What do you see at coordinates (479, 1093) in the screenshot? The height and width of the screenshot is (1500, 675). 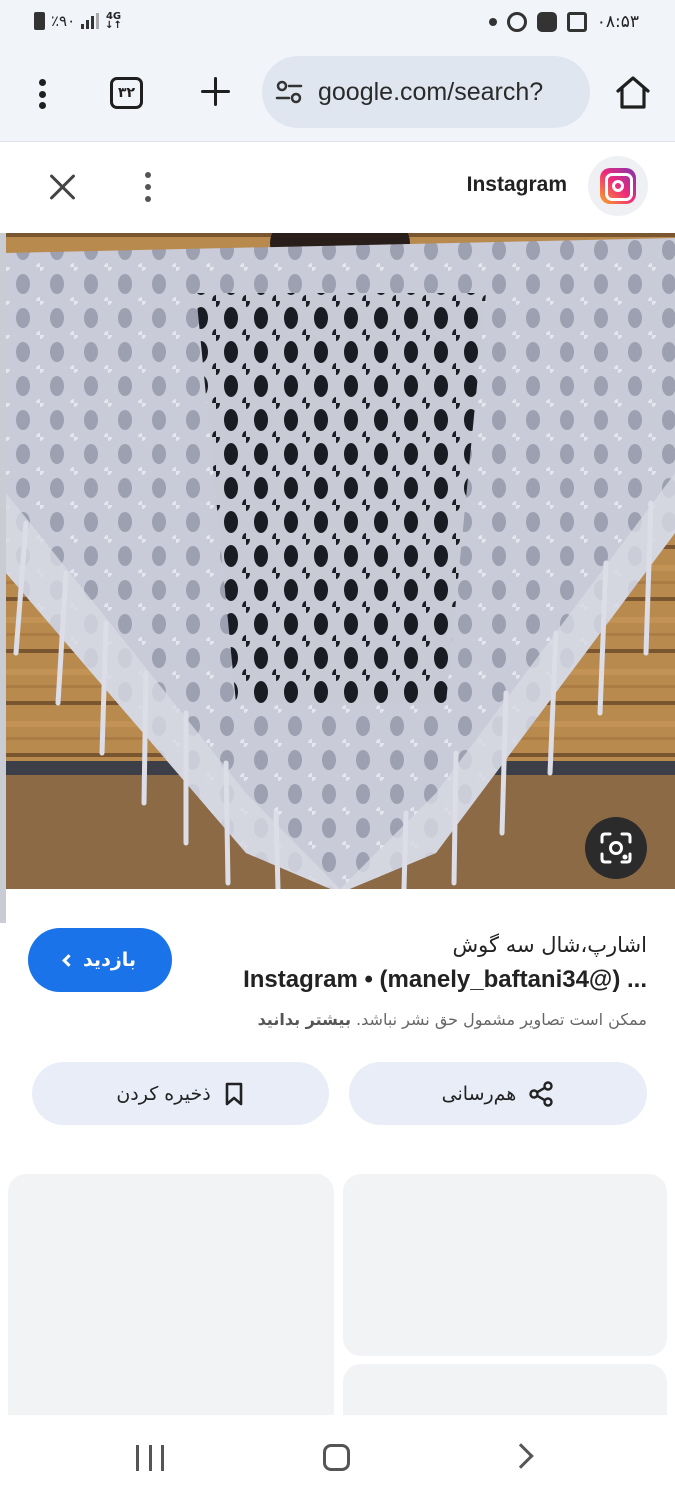 I see `share-label: هم‌رسانی` at bounding box center [479, 1093].